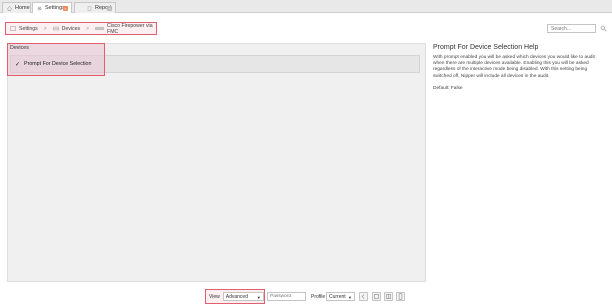 This screenshot has width=612, height=307. I want to click on view-select-value: Advanced, so click(236, 296).